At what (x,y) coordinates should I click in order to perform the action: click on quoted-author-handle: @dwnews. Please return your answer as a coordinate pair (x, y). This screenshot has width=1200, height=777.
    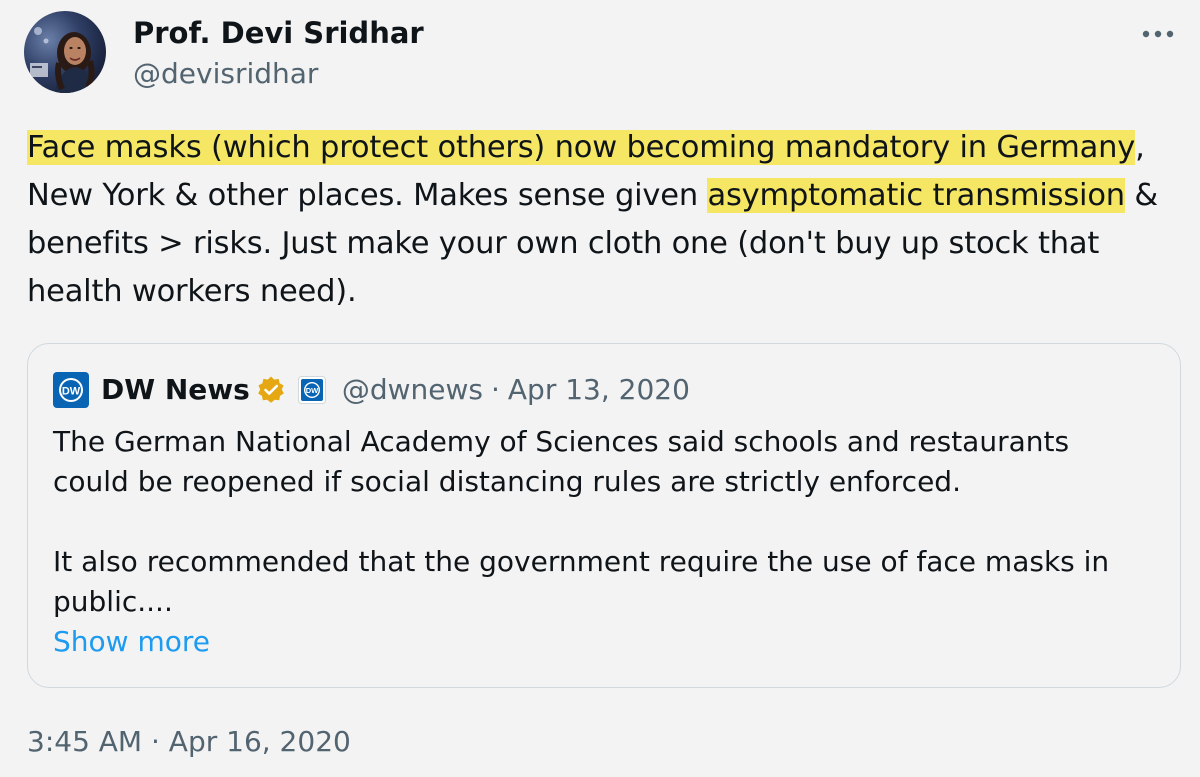
    Looking at the image, I should click on (412, 390).